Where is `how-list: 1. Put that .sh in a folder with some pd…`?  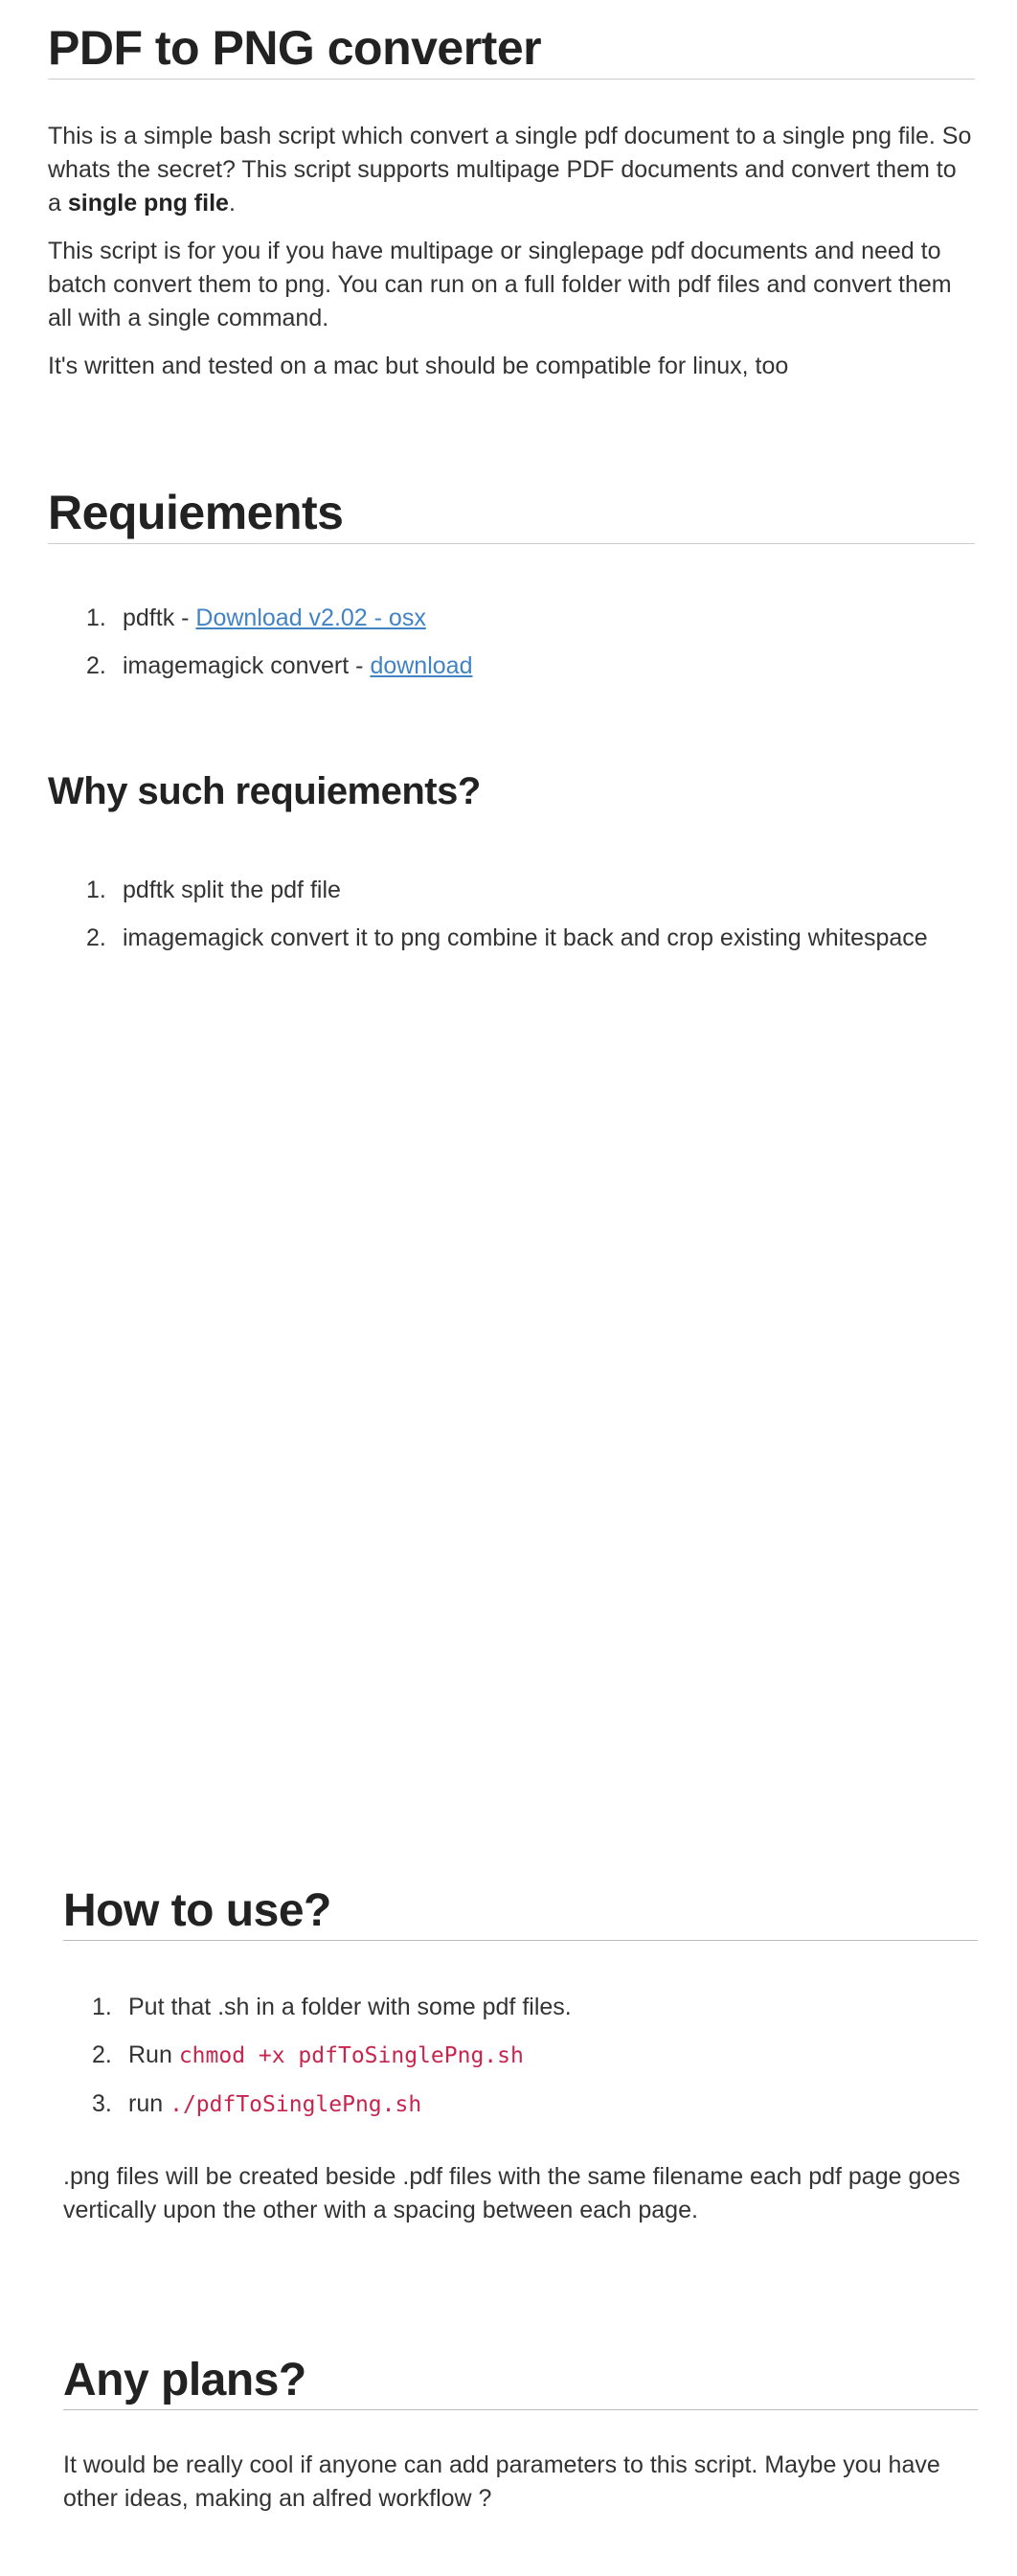
how-list: 1. Put that .sh in a folder with some pd… is located at coordinates (520, 2056).